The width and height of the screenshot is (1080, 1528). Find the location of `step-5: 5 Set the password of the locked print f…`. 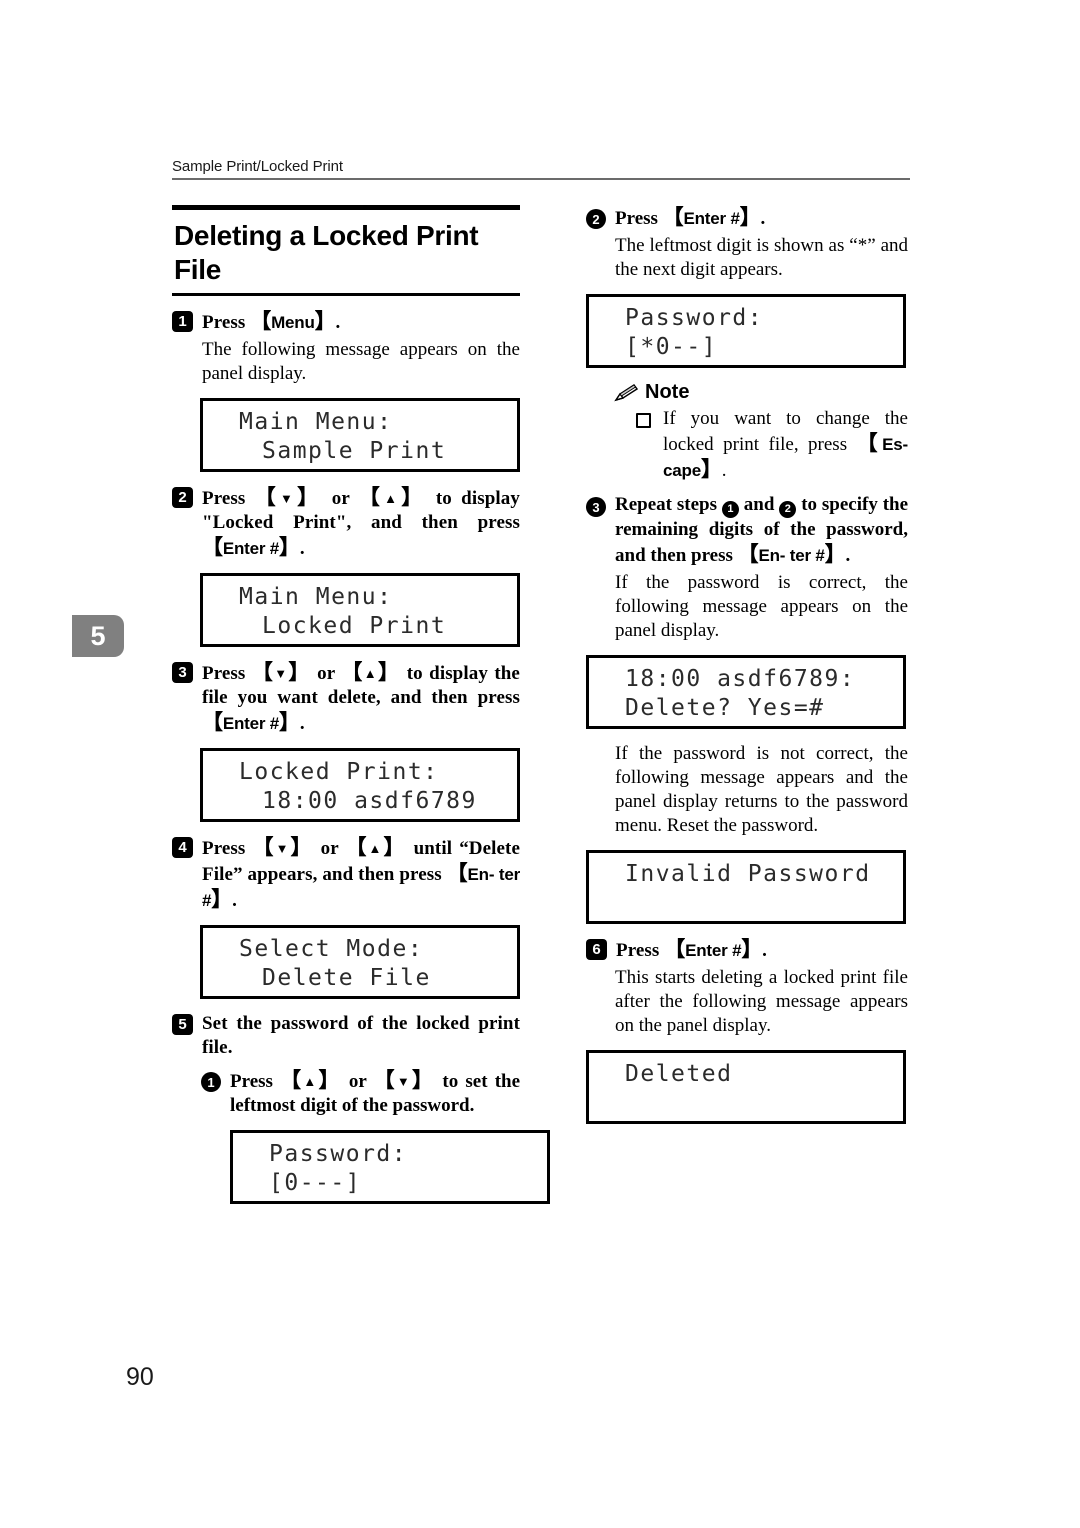

step-5: 5 Set the password of the locked print f… is located at coordinates (346, 1036).